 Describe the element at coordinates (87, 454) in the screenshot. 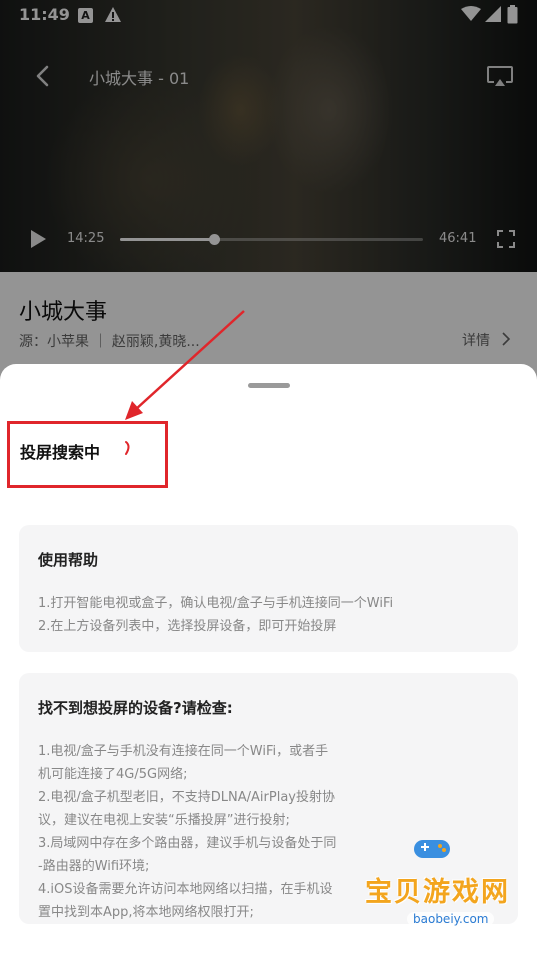

I see `annotation-highlight-box` at that location.